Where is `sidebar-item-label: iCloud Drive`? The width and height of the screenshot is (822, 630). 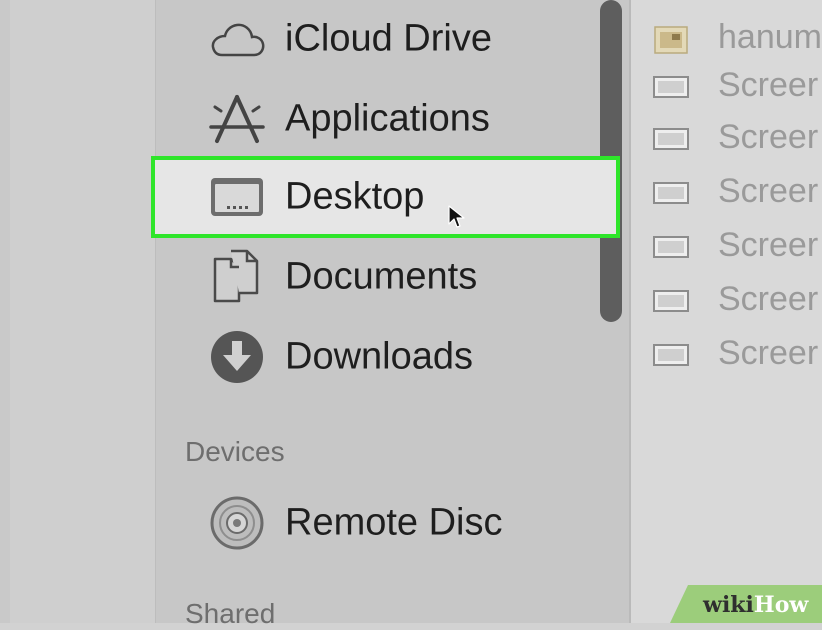
sidebar-item-label: iCloud Drive is located at coordinates (388, 38).